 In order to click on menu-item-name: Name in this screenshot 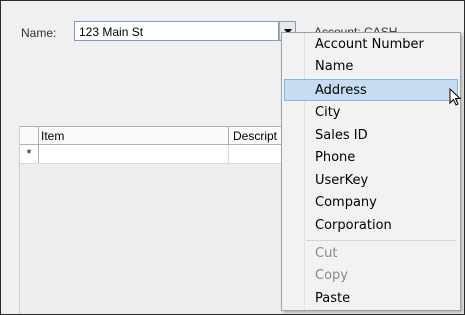, I will do `click(371, 67)`.